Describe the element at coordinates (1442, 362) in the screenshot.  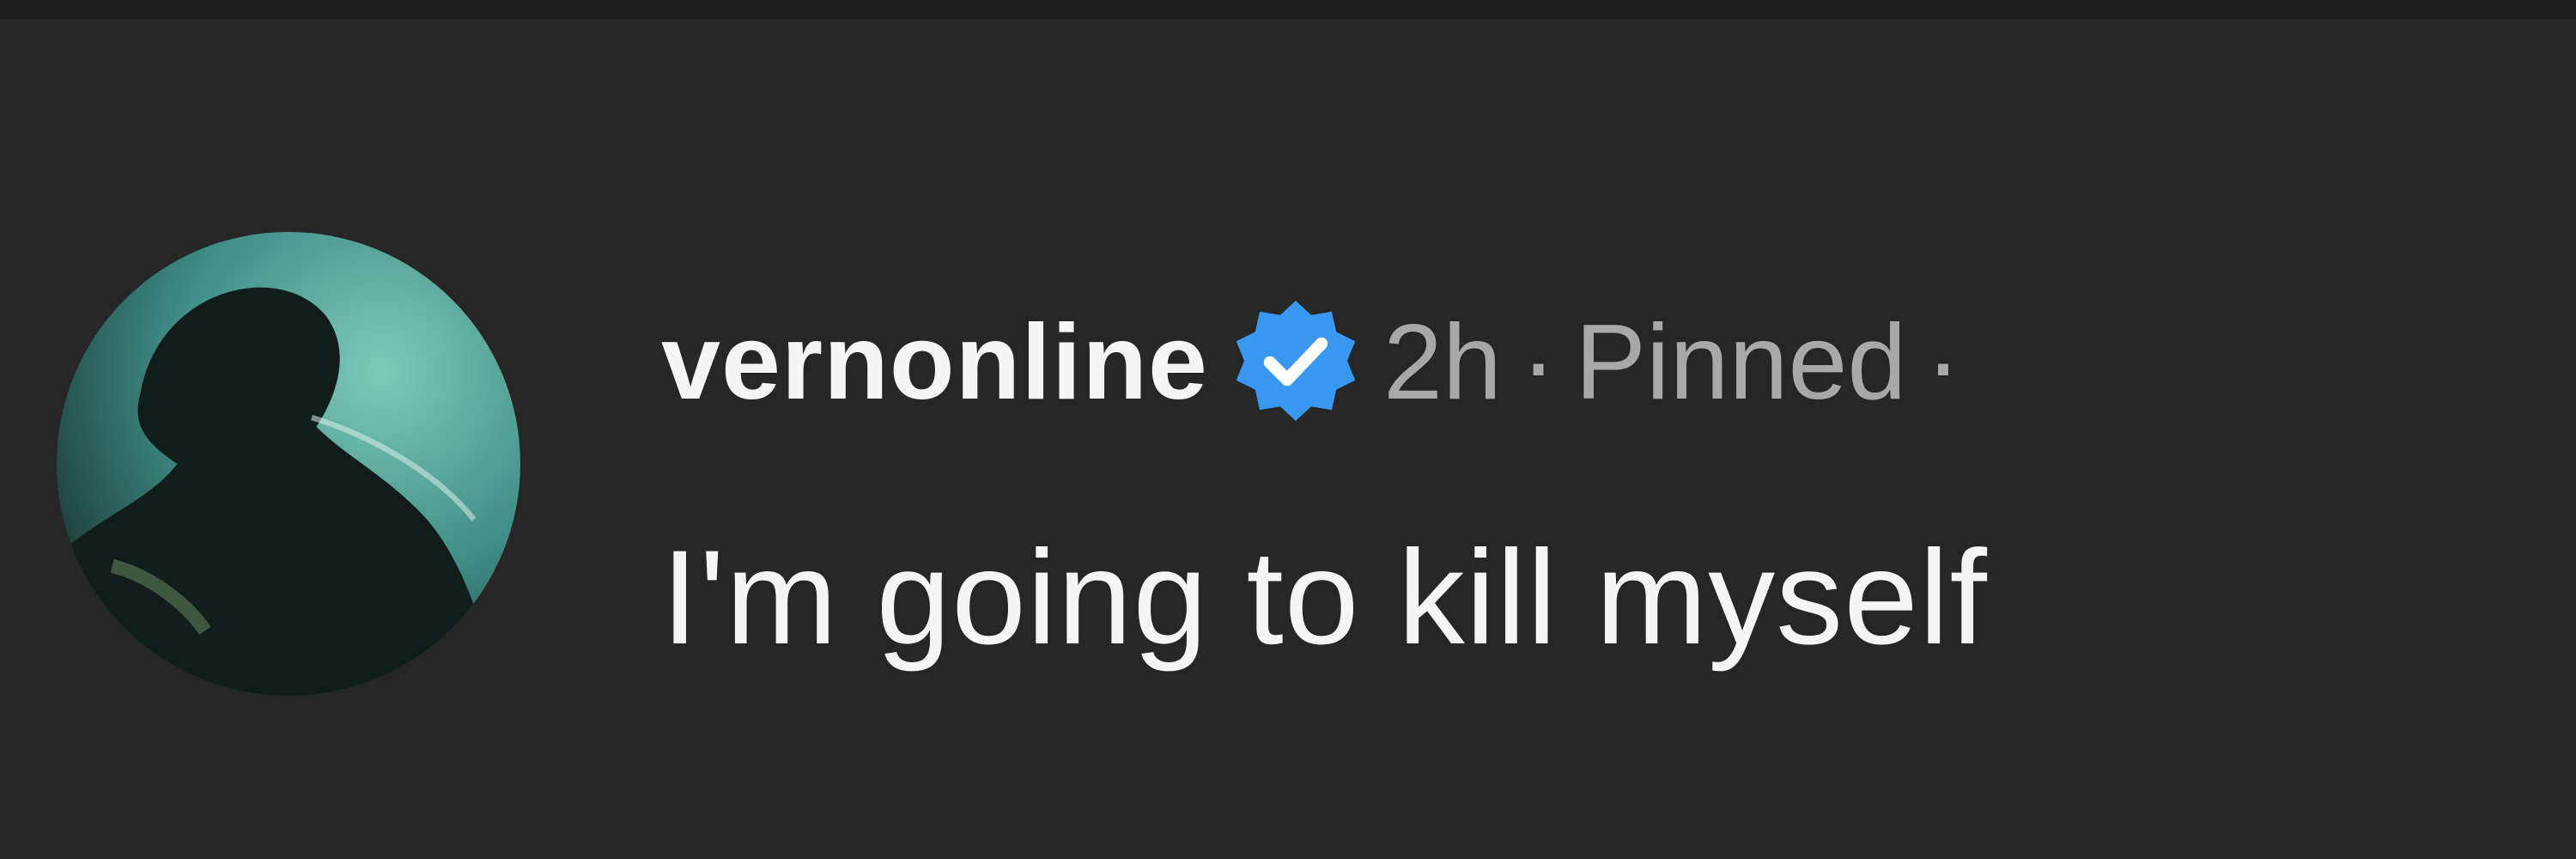
I see `timestamp: 2h` at that location.